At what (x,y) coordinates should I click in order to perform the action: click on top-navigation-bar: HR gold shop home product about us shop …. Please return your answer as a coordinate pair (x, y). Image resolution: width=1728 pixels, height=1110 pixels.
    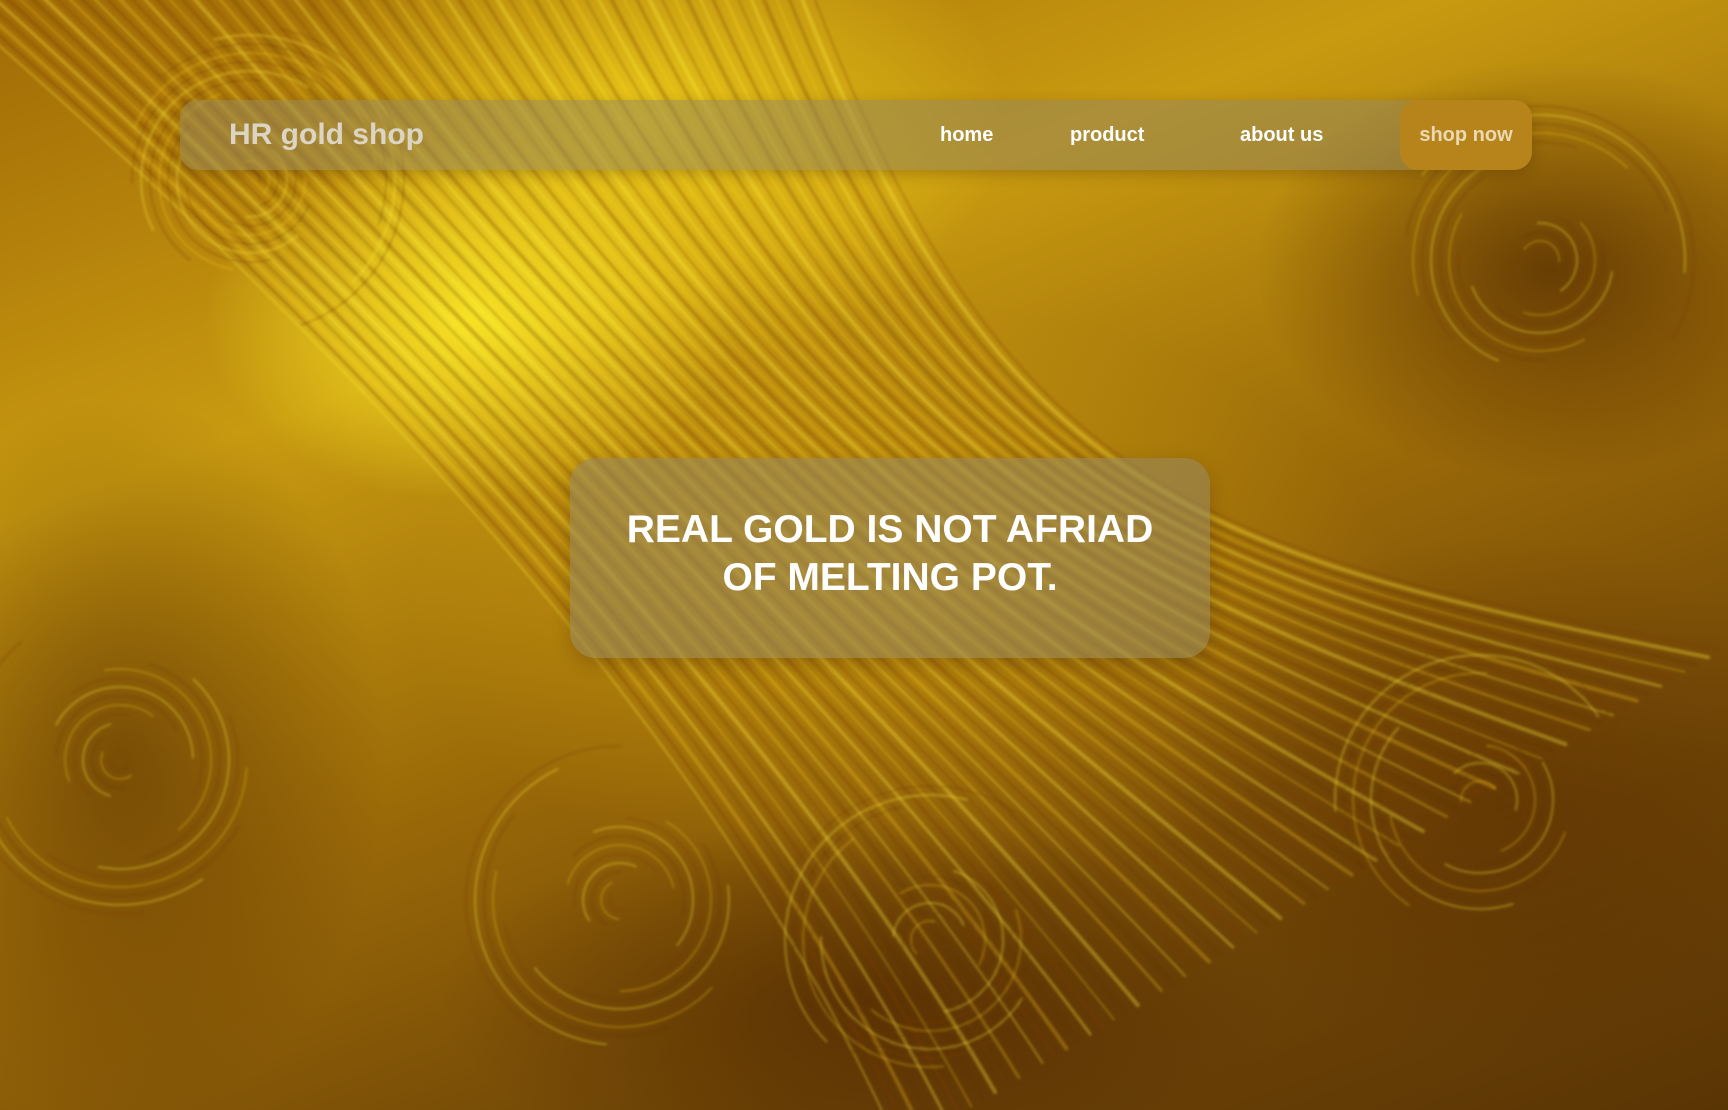
    Looking at the image, I should click on (856, 135).